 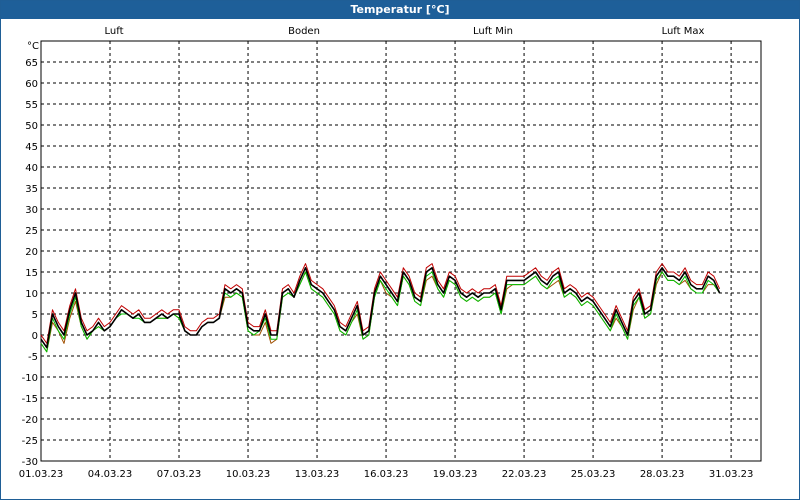 I want to click on y-tick-label: -15, so click(x=30, y=399).